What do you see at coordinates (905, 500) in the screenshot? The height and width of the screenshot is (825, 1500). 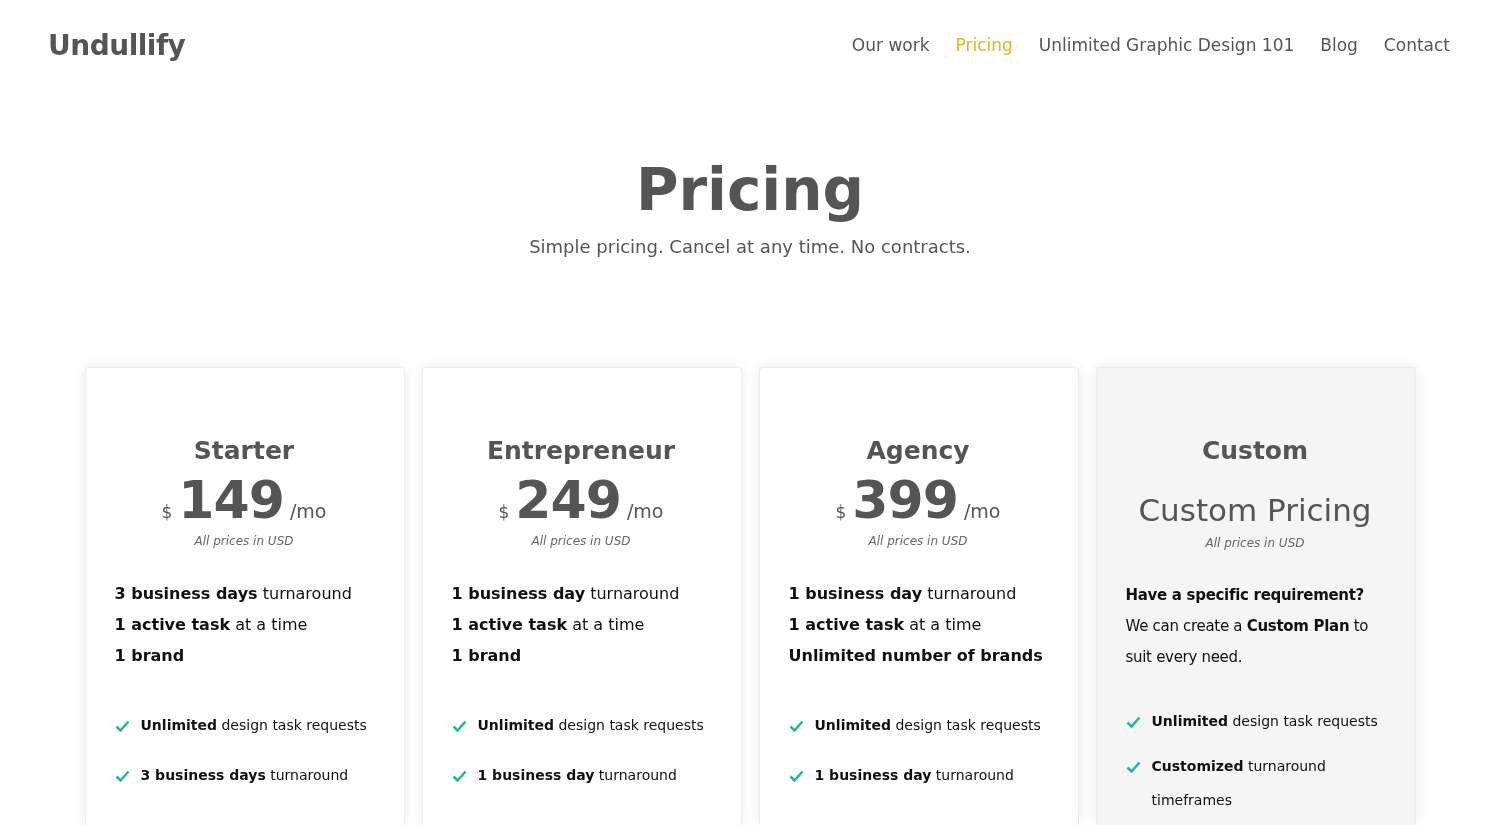 I see `price-amount: 399` at bounding box center [905, 500].